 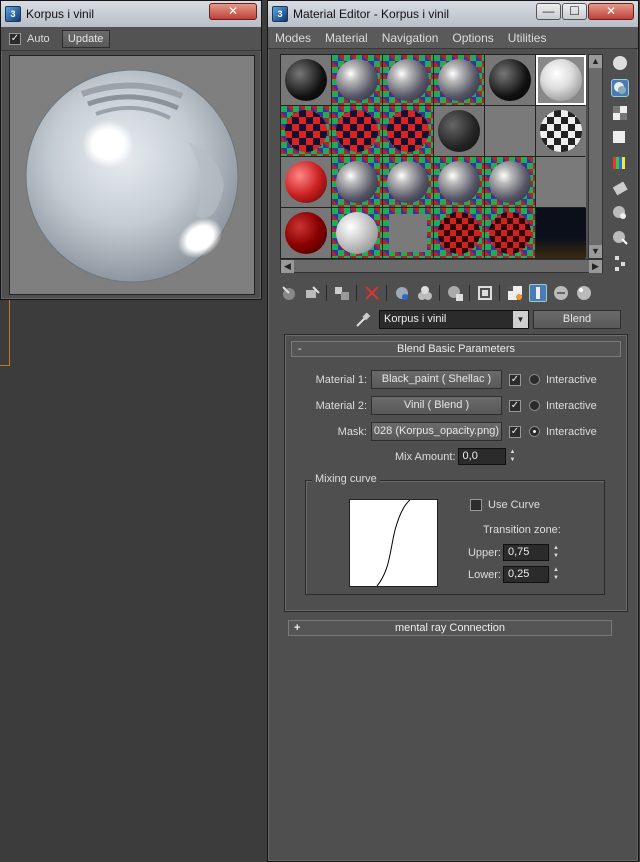 I want to click on minimize-button: —, so click(x=548, y=11).